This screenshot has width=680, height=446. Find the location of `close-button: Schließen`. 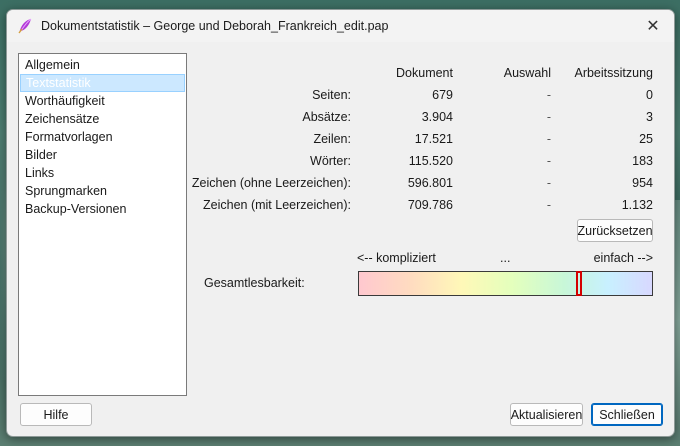

close-button: Schließen is located at coordinates (627, 414).